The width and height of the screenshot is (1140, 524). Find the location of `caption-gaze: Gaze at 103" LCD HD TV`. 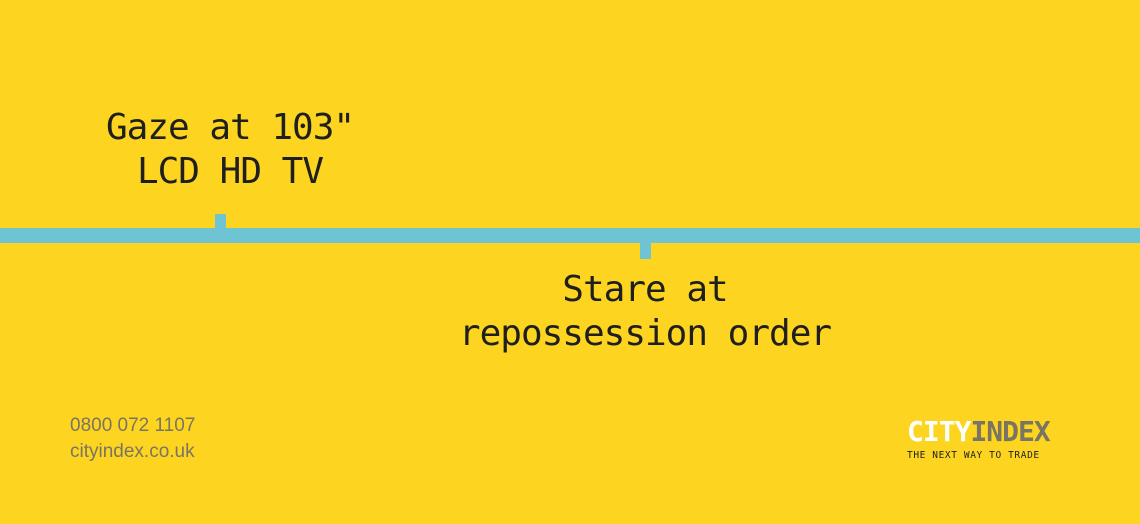

caption-gaze: Gaze at 103" LCD HD TV is located at coordinates (230, 150).